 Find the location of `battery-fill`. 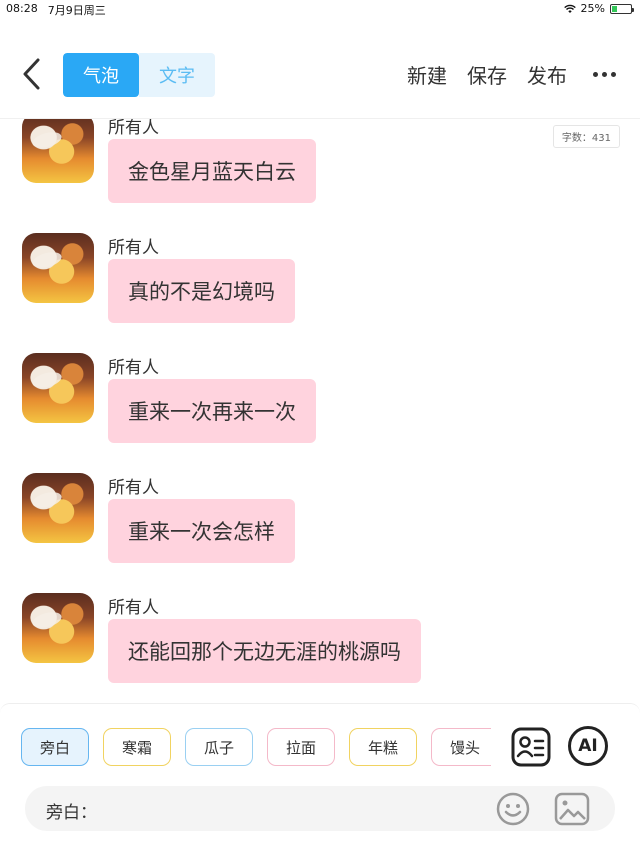

battery-fill is located at coordinates (614, 8).